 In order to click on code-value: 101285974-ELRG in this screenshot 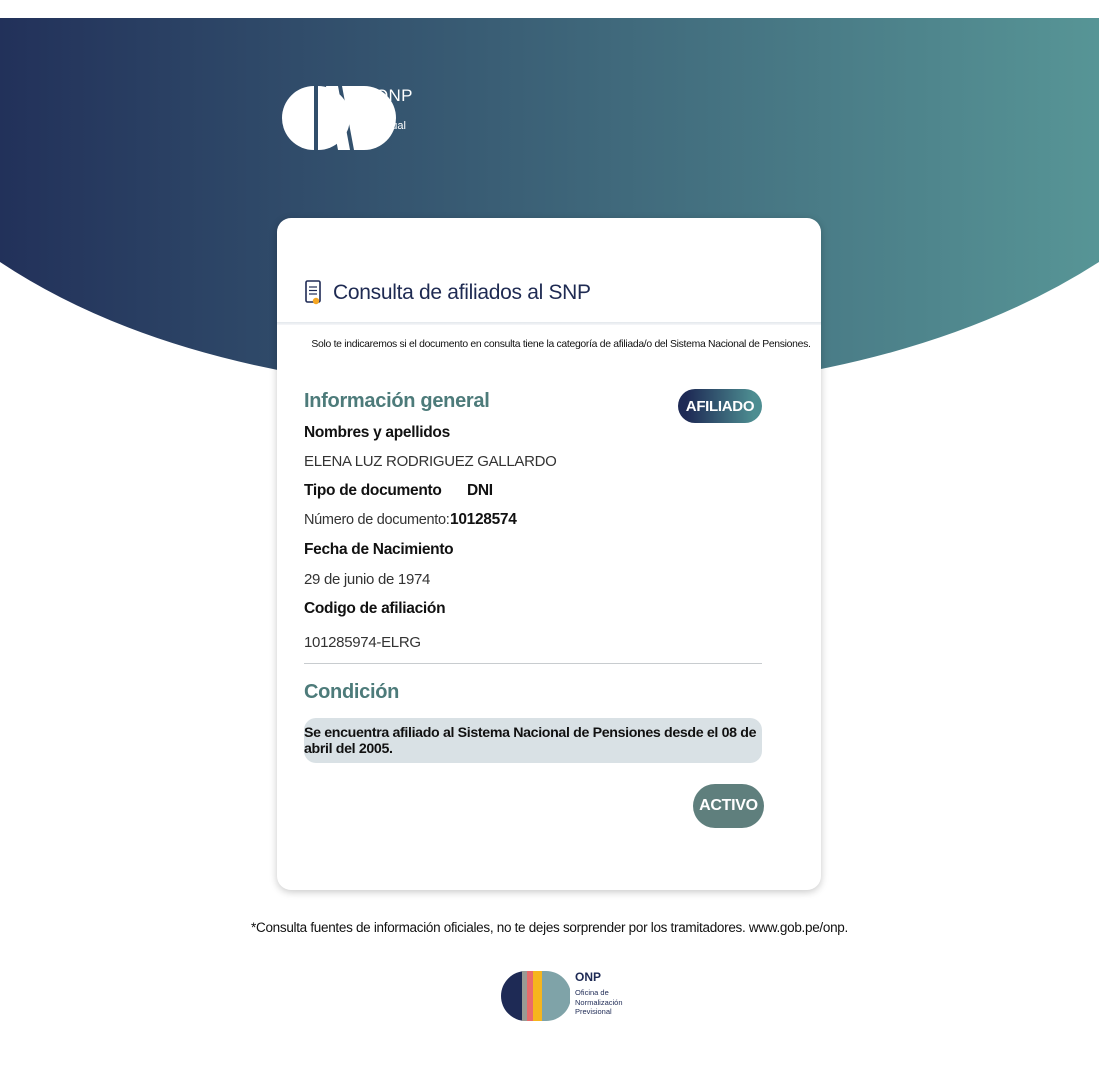, I will do `click(362, 642)`.